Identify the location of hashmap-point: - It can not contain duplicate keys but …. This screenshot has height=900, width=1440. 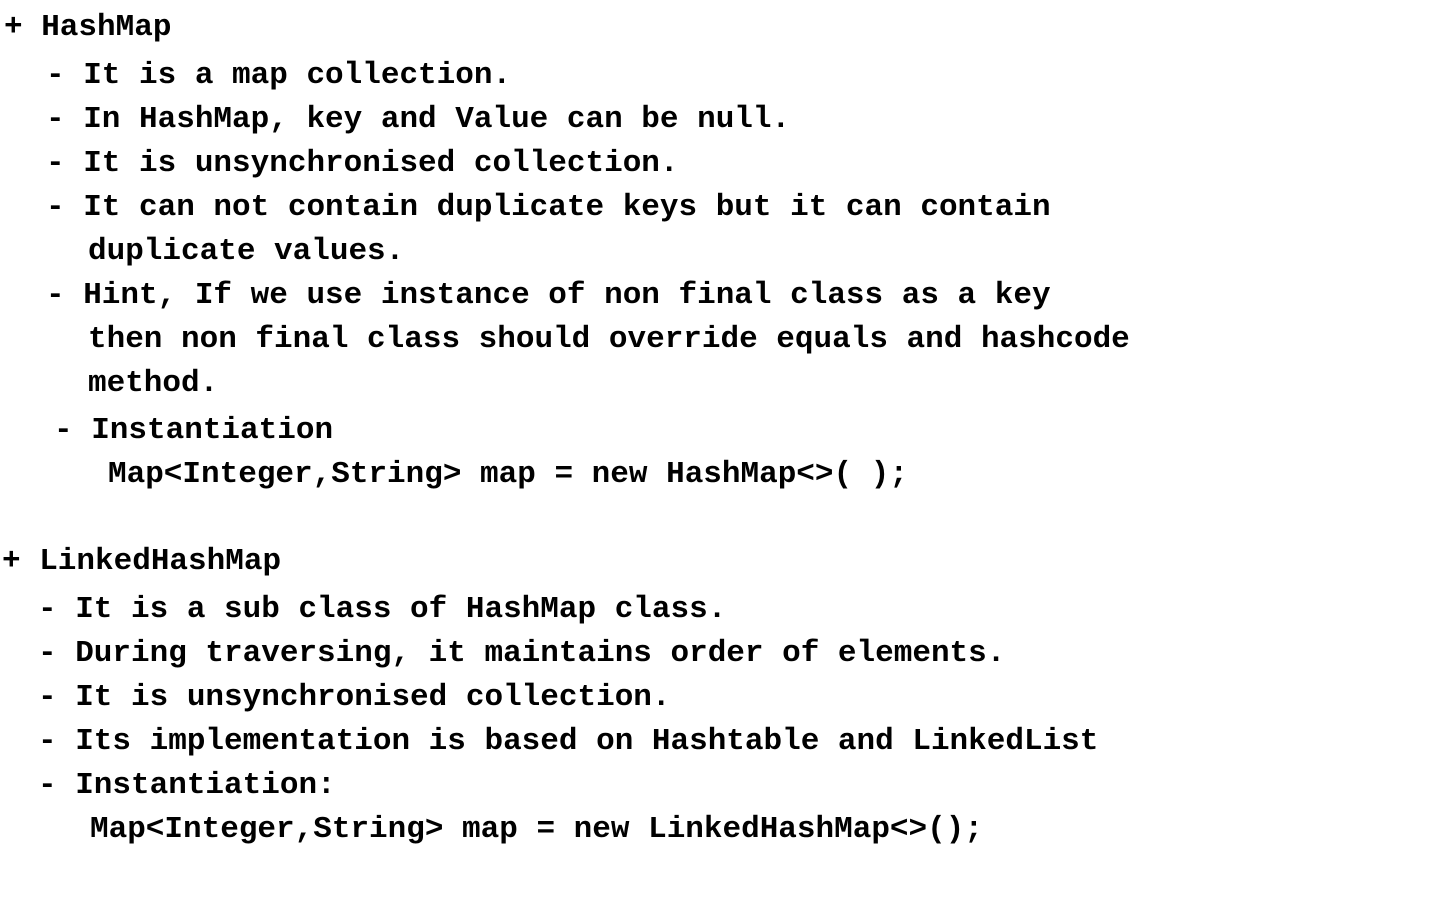
(548, 207).